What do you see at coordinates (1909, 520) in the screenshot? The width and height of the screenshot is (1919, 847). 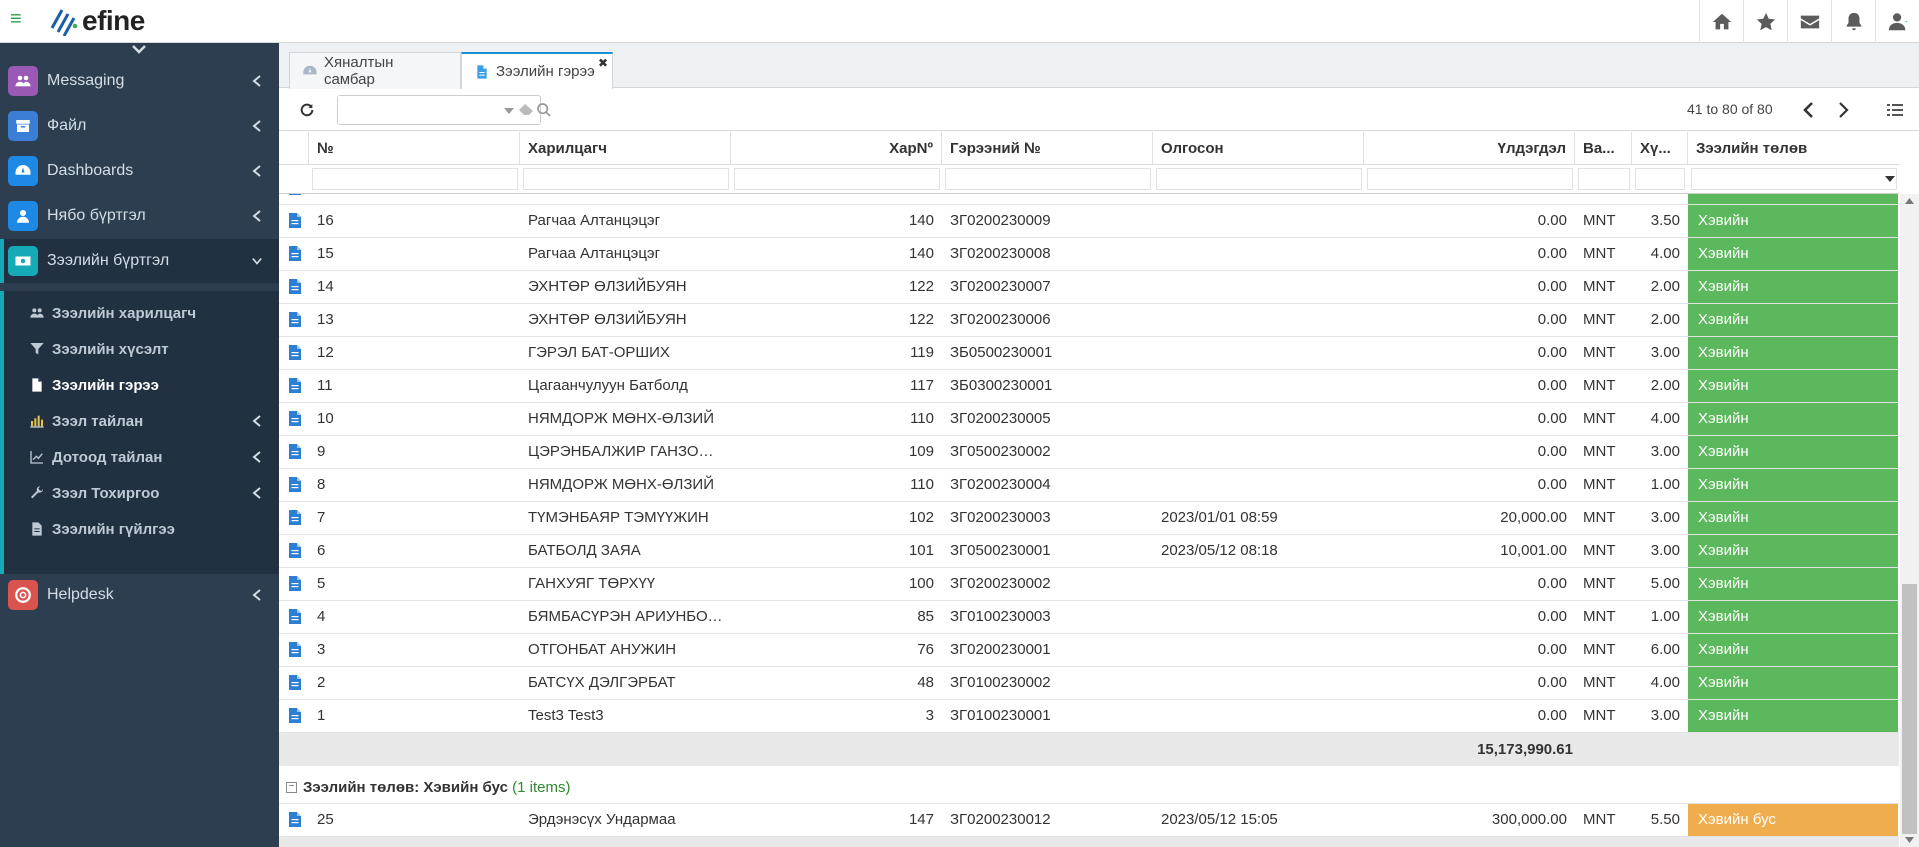 I see `vertical-scrollbar` at bounding box center [1909, 520].